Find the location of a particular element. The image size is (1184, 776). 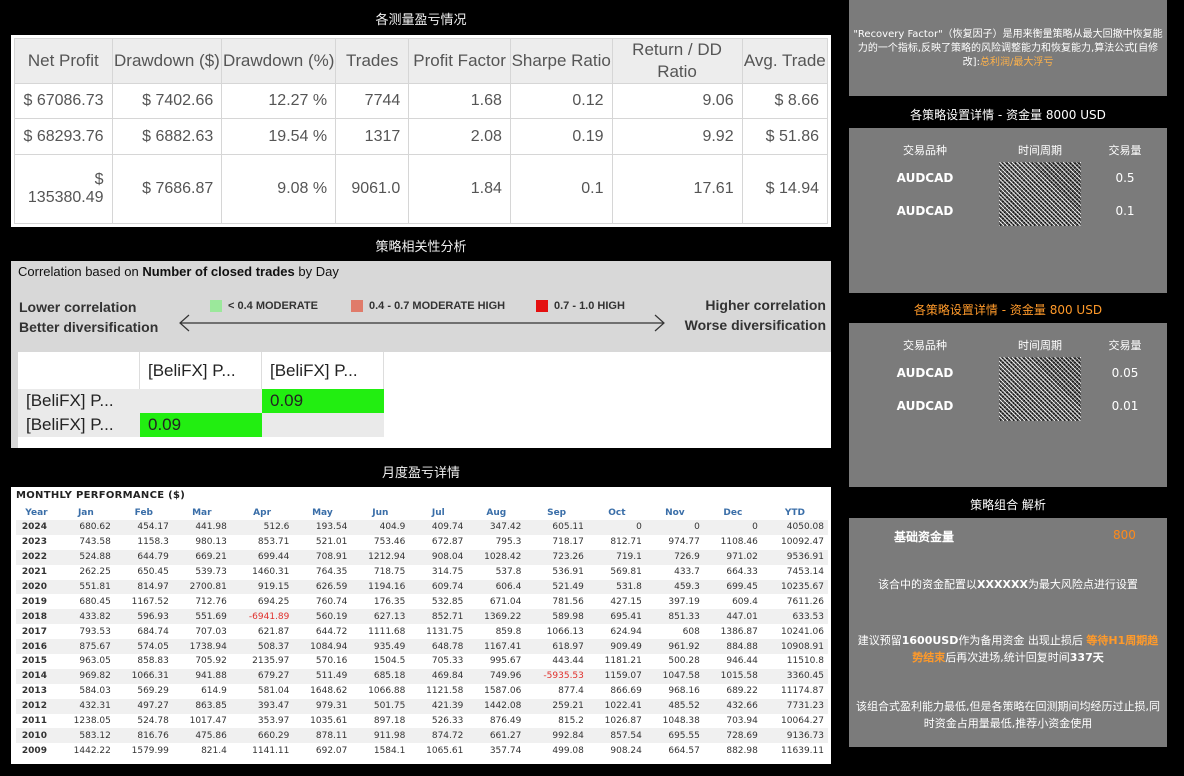

monthly-value-cell: 427.15 is located at coordinates (626, 601).